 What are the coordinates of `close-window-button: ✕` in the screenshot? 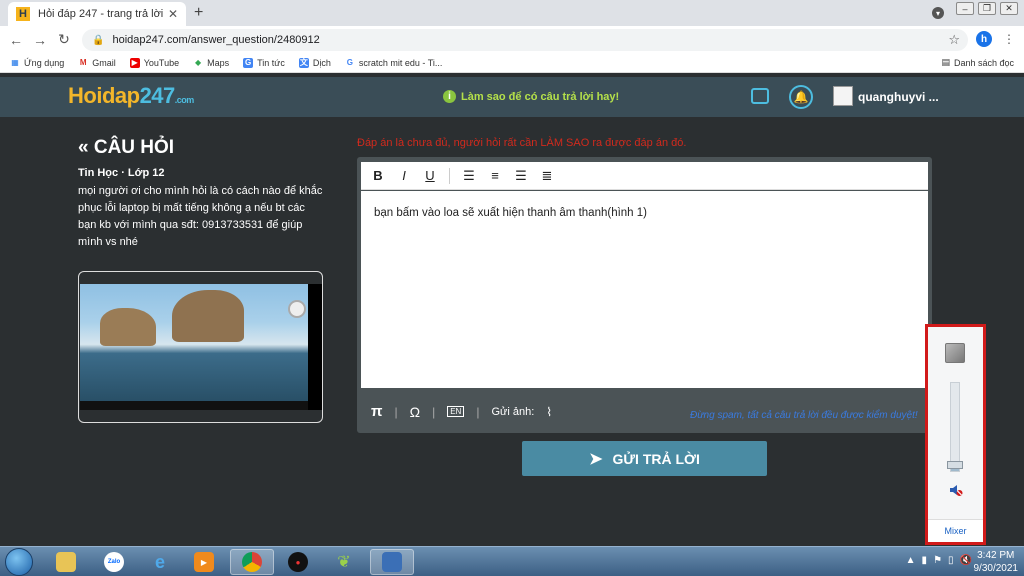 It's located at (1009, 8).